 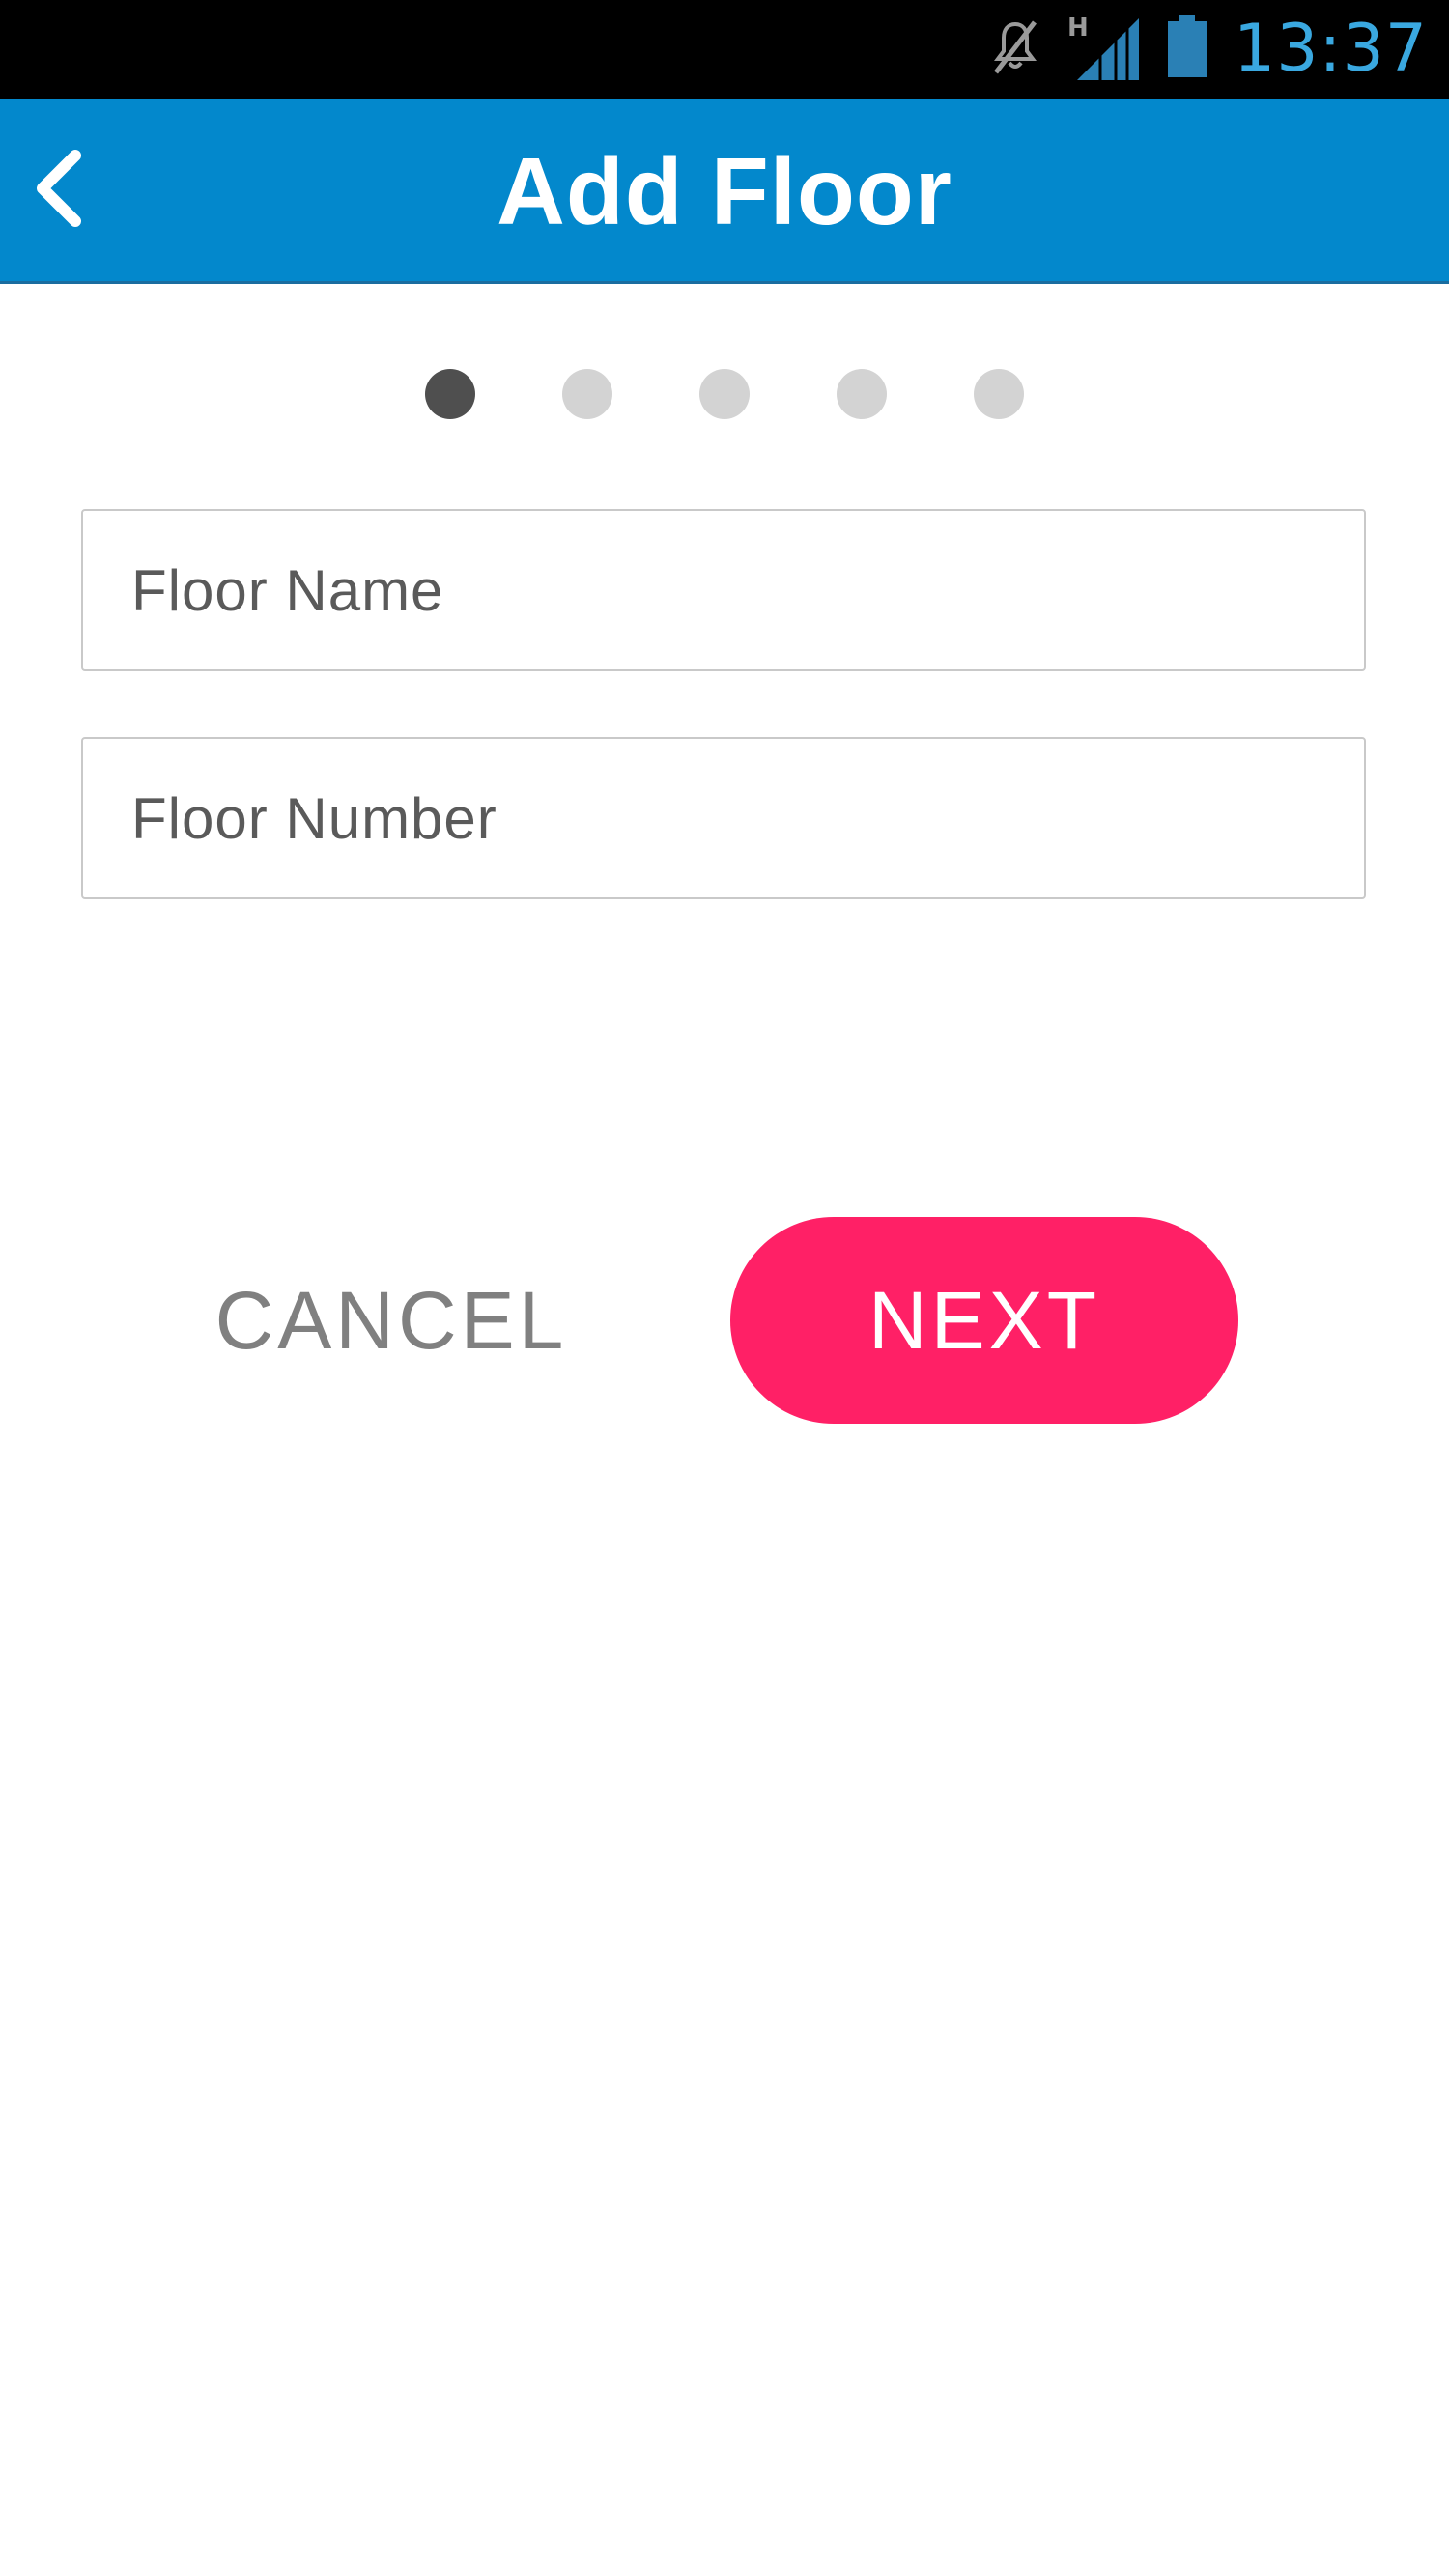 I want to click on battery-icon, so click(x=1187, y=49).